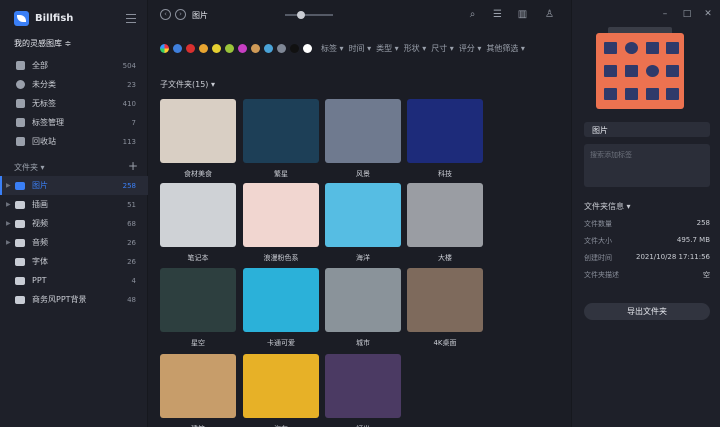 Image resolution: width=720 pixels, height=427 pixels. I want to click on filter-other: 其他筛选 ▾, so click(505, 48).